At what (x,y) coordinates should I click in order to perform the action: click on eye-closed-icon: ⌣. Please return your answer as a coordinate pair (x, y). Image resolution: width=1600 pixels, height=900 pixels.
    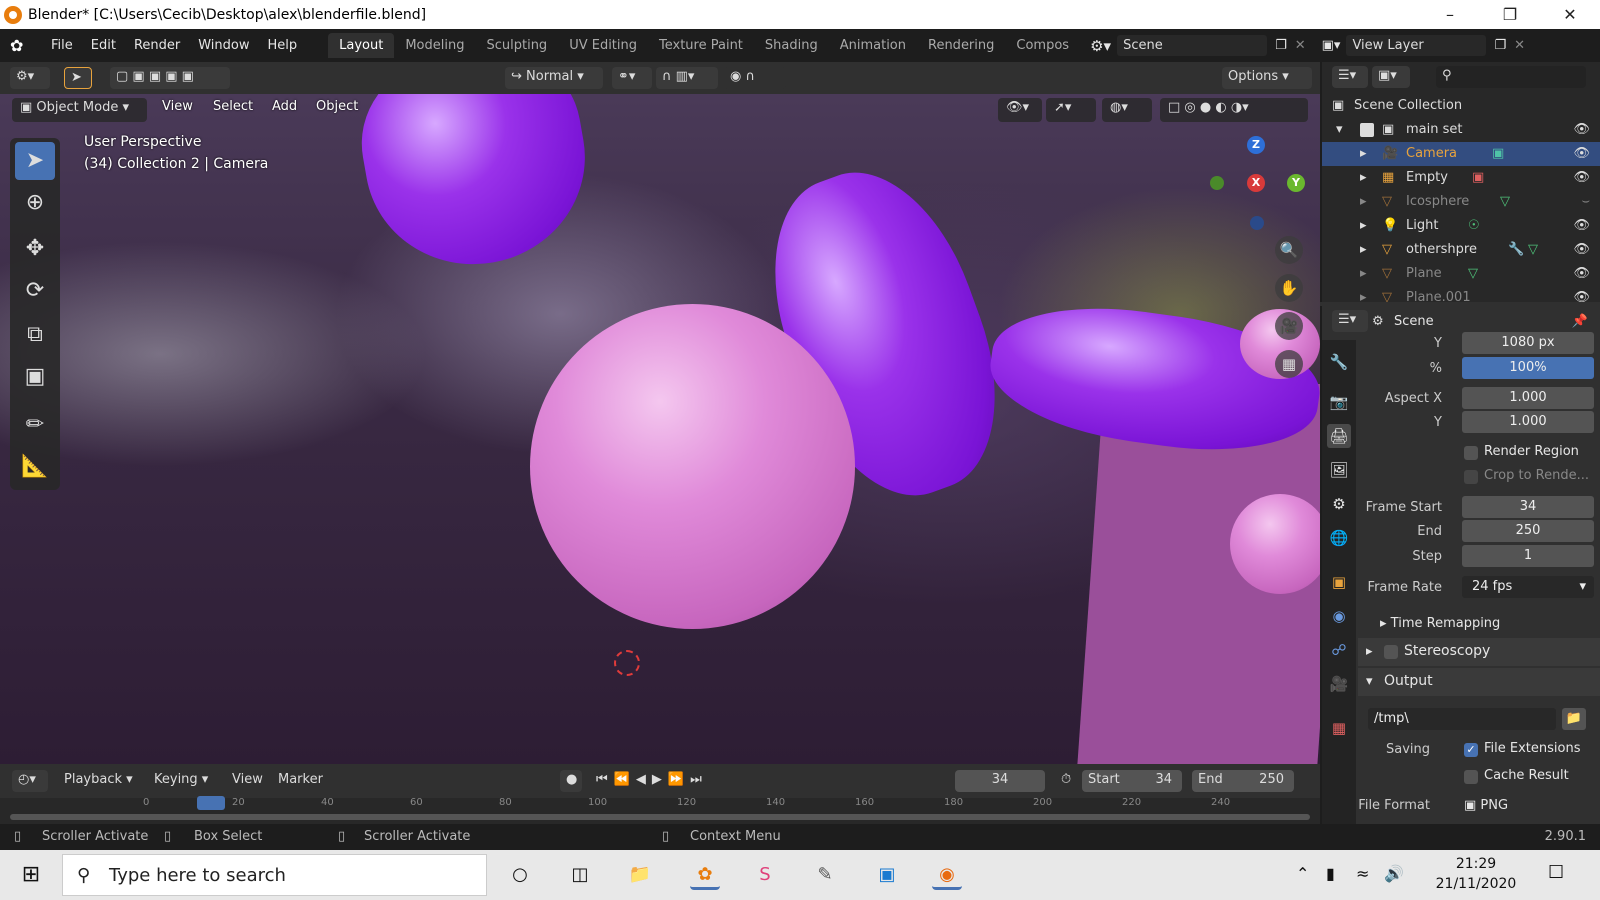
    Looking at the image, I should click on (1585, 202).